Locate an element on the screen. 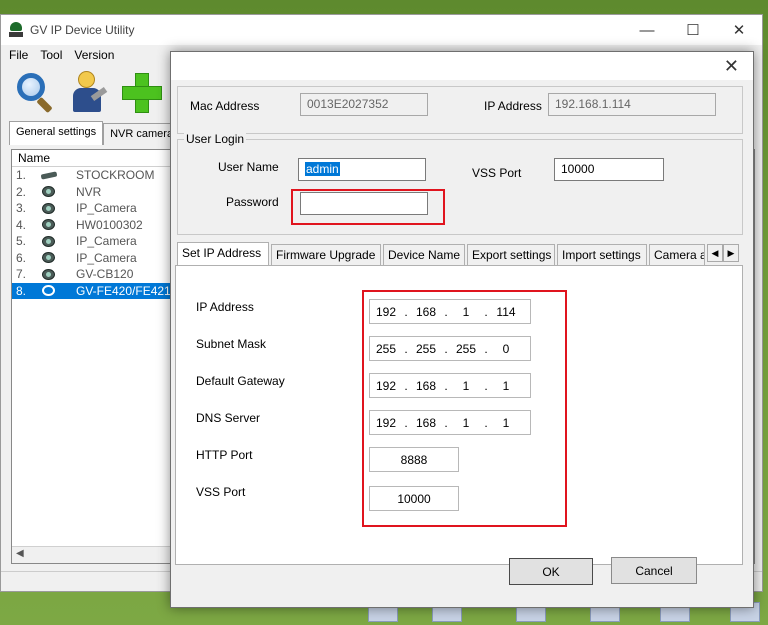 This screenshot has height=625, width=768. main-tabs: General settings NVR camera se is located at coordinates (102, 133).